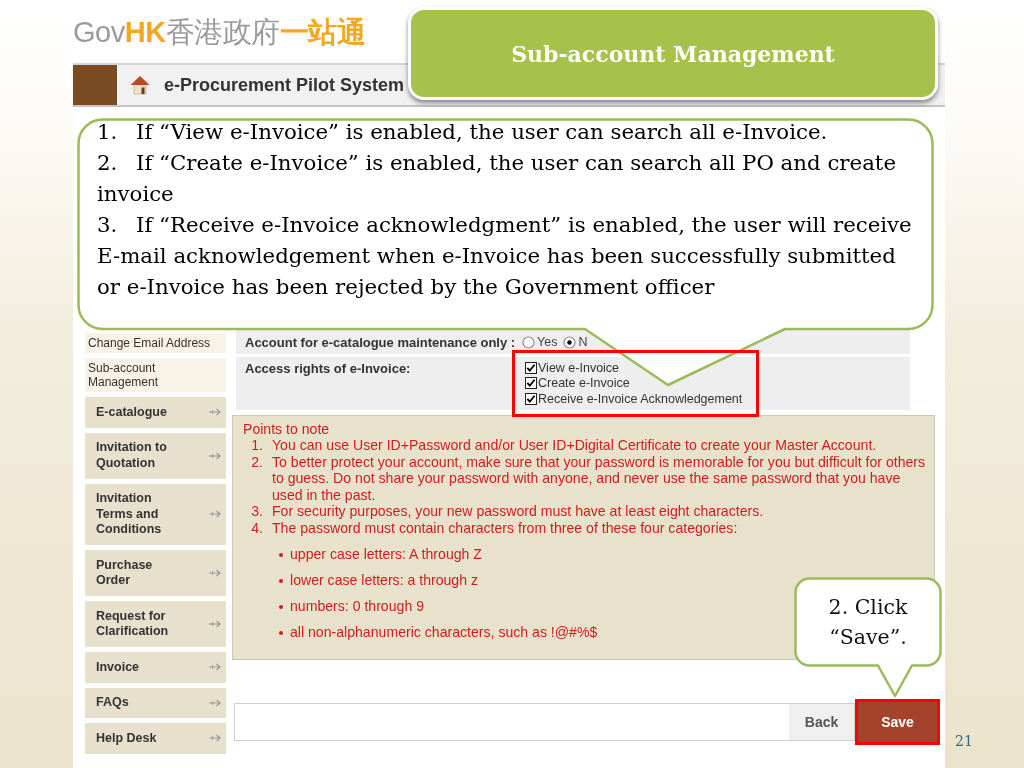 This screenshot has height=768, width=1024. I want to click on callout-text: 3. If “Receive e-Invoice acknowledgment” is enabled, the user will receive E-mail acknowledgement when e-Invoice has been successfully submitted or e-Invoice has been rejected by the Government officer, so click(504, 256).